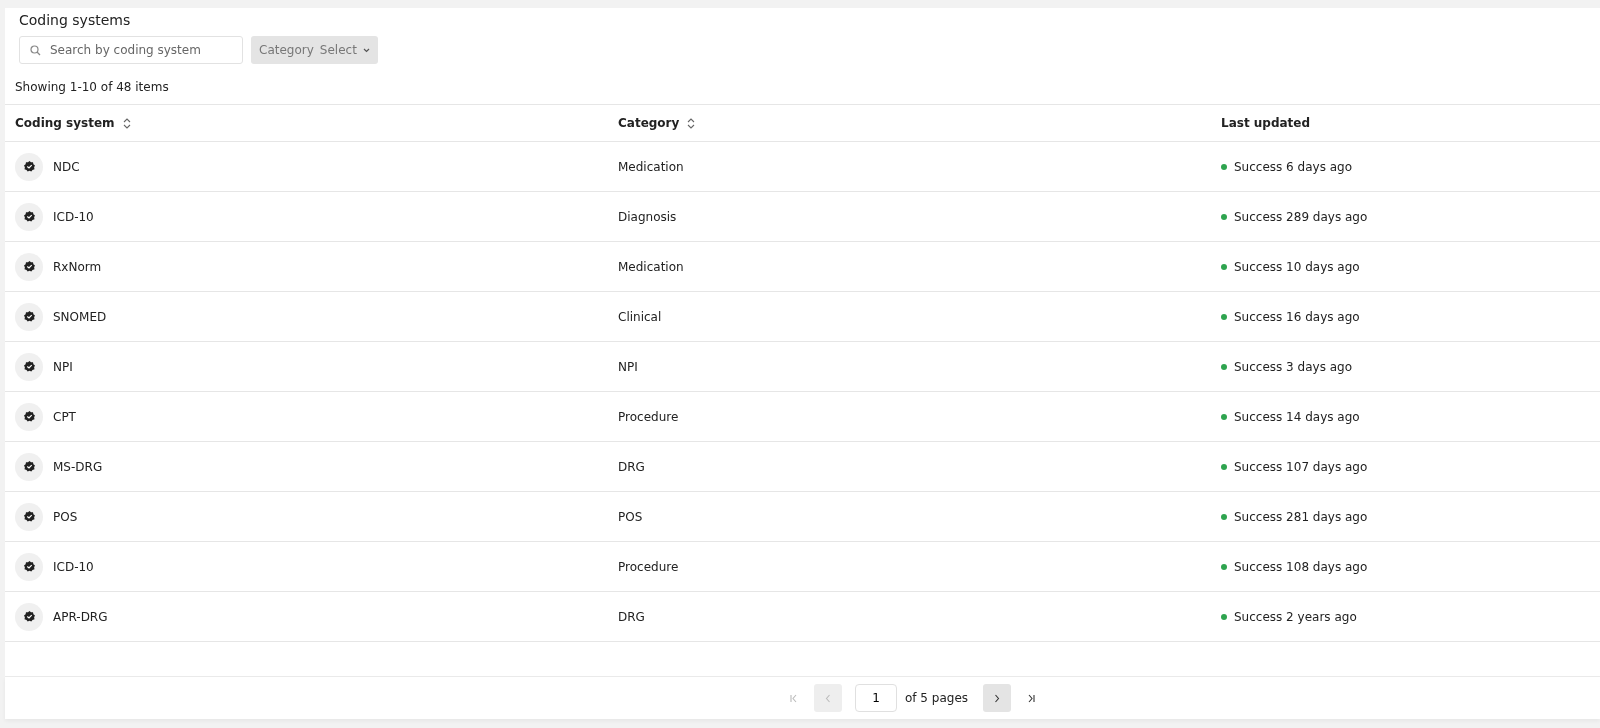  What do you see at coordinates (1301, 516) in the screenshot?
I see `last-updated-text: Success 281 days ago` at bounding box center [1301, 516].